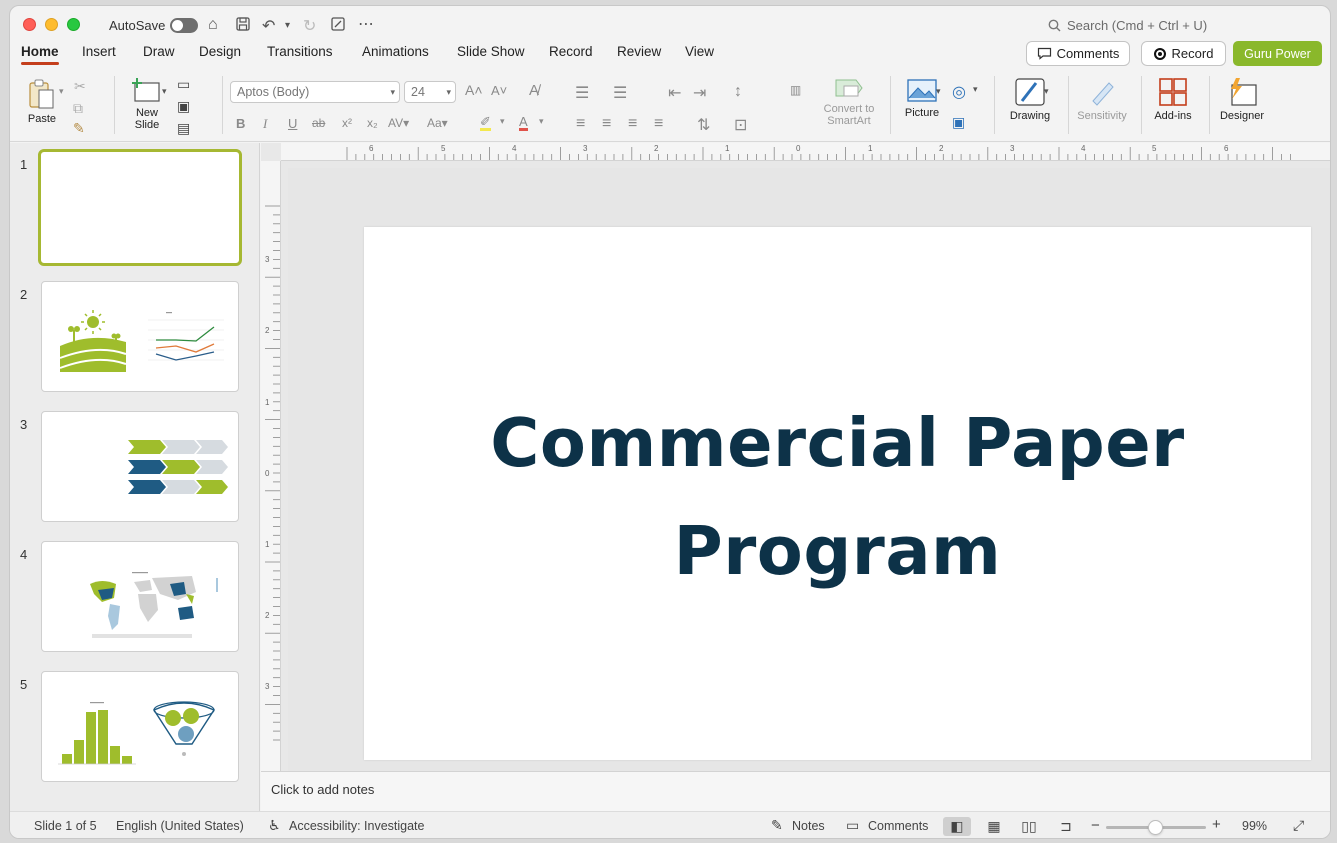 The width and height of the screenshot is (1337, 843). I want to click on justify-icon: ≡, so click(658, 124).